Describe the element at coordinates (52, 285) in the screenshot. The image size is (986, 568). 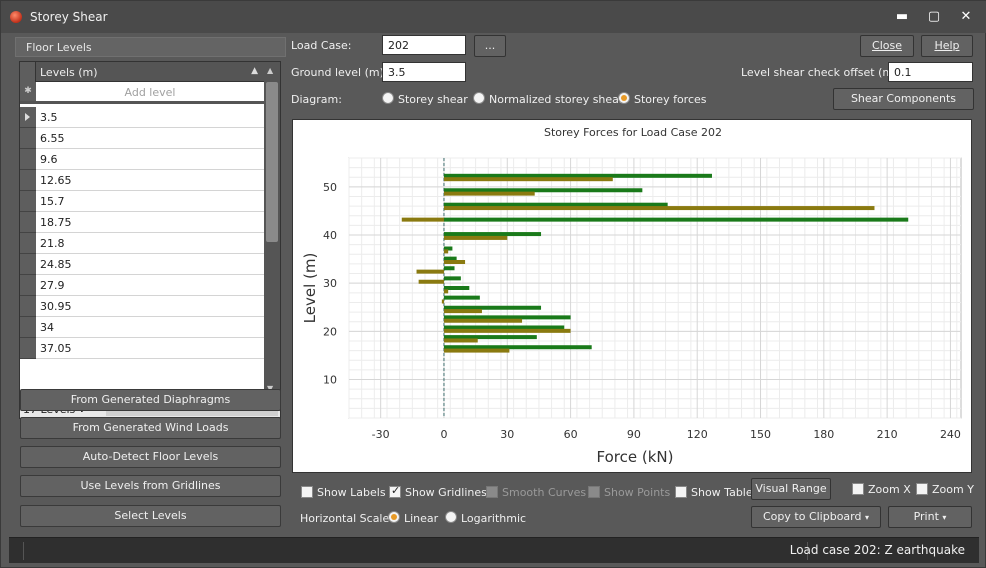
I see `level-value: 27.9` at that location.